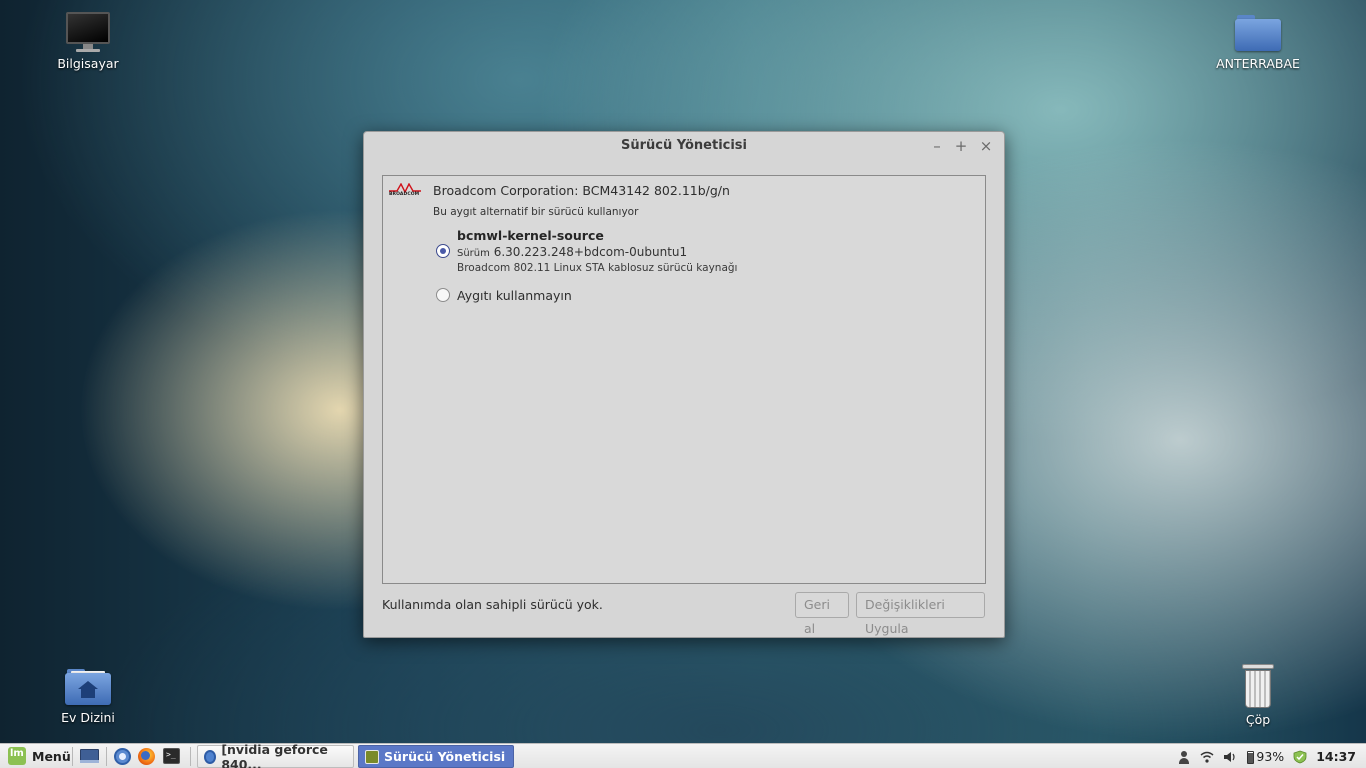 The image size is (1366, 768). Describe the element at coordinates (372, 756) in the screenshot. I see `driver-chip-icon` at that location.